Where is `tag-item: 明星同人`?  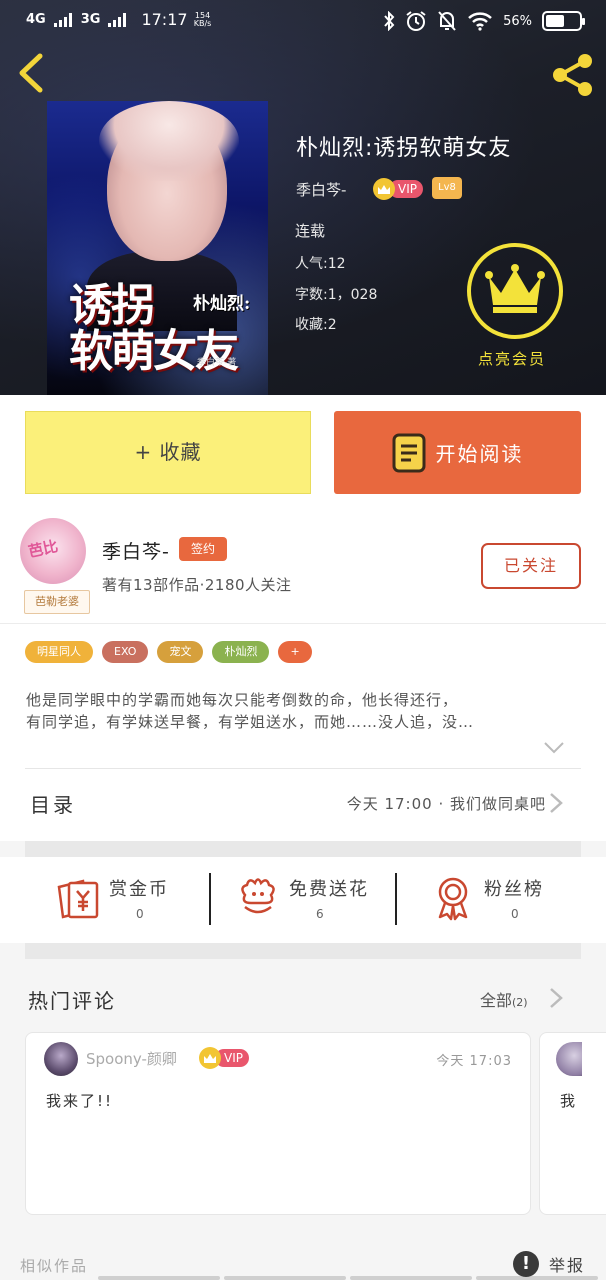 tag-item: 明星同人 is located at coordinates (59, 652).